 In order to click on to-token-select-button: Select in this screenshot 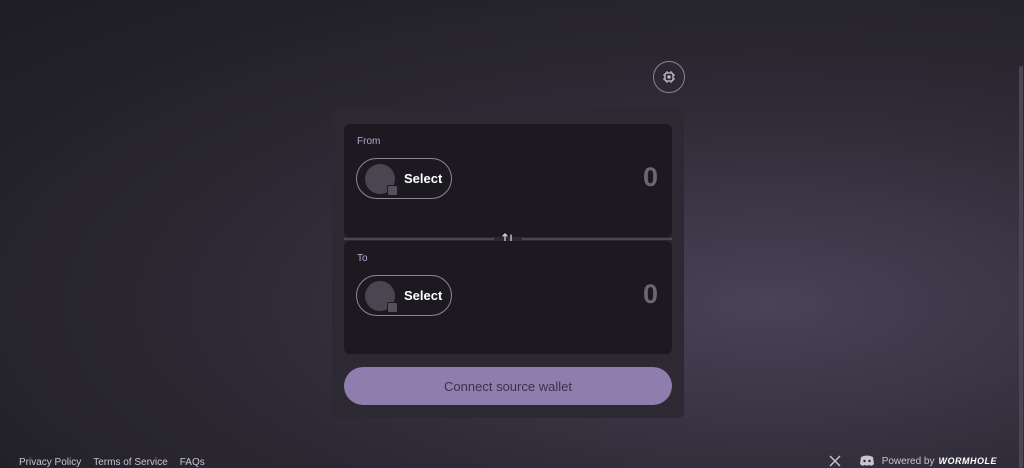, I will do `click(404, 295)`.